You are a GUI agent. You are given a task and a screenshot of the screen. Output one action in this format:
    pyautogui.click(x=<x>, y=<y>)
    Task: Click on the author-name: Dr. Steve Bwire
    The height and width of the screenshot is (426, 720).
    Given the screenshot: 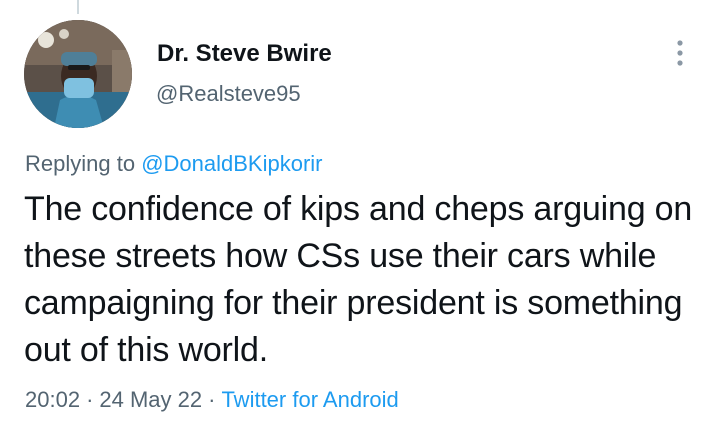 What is the action you would take?
    pyautogui.click(x=244, y=54)
    